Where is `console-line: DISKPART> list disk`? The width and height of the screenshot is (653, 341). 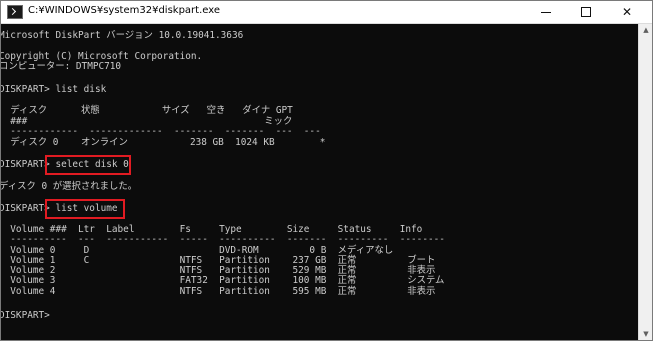 console-line: DISKPART> list disk is located at coordinates (53, 89).